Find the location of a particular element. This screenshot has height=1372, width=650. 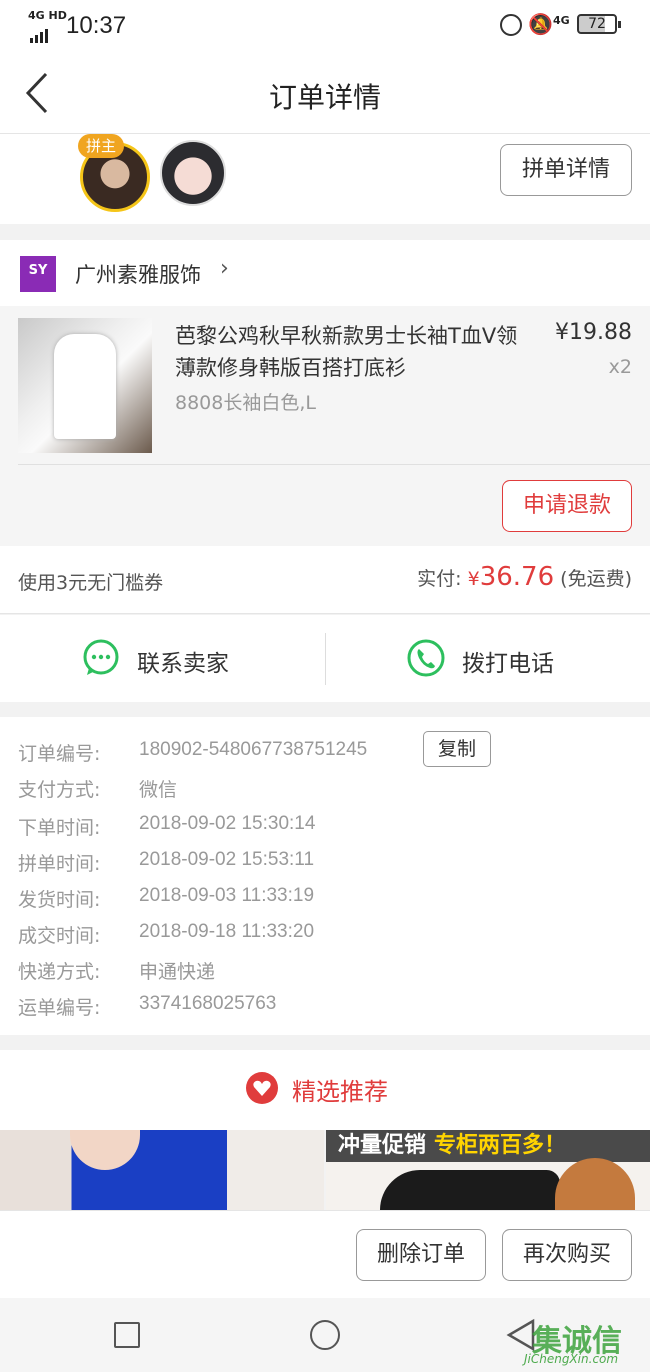

recommend-title: 精选推荐 is located at coordinates (340, 1092).